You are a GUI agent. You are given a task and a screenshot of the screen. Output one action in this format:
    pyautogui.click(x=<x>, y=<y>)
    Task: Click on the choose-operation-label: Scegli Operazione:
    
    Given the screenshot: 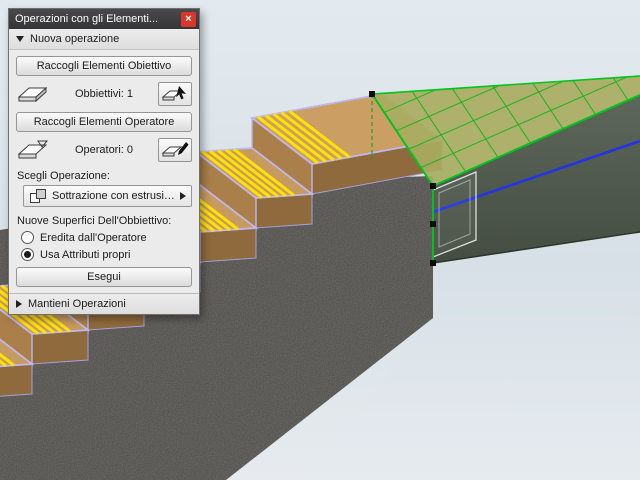 What is the action you would take?
    pyautogui.click(x=63, y=176)
    